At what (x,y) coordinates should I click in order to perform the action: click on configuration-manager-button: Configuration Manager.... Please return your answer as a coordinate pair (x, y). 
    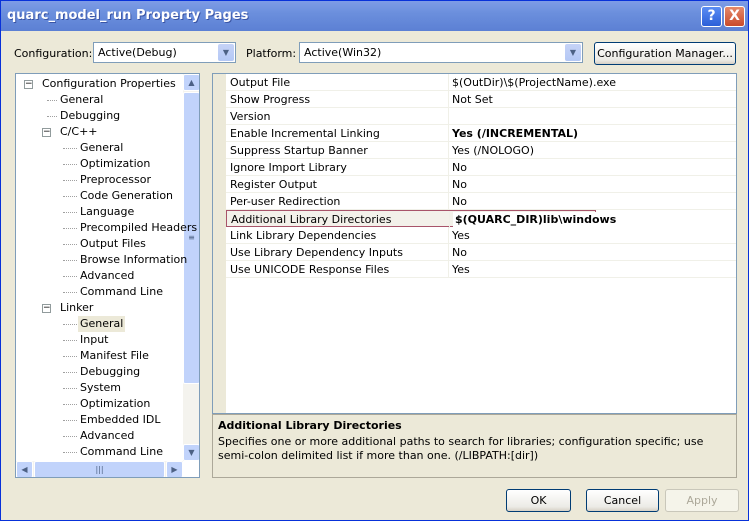
    Looking at the image, I should click on (665, 53).